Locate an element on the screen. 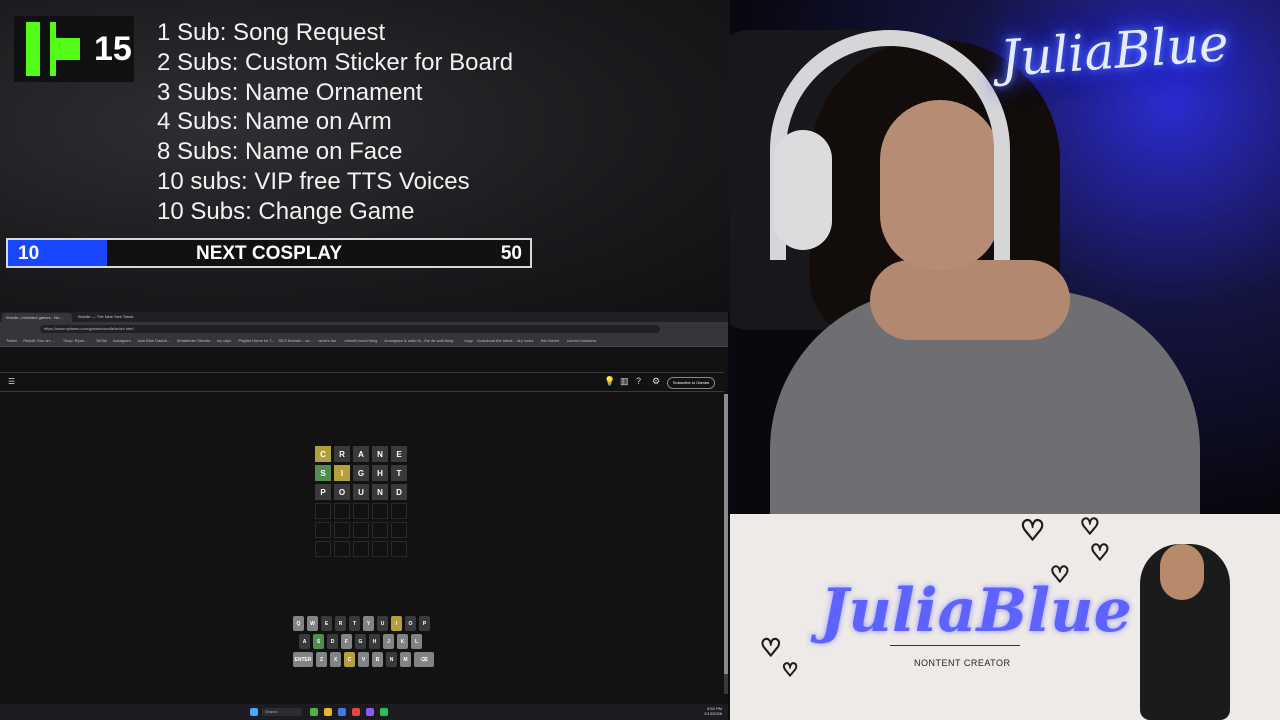 The image size is (1280, 720). key-backspace: ⌫ is located at coordinates (424, 659).